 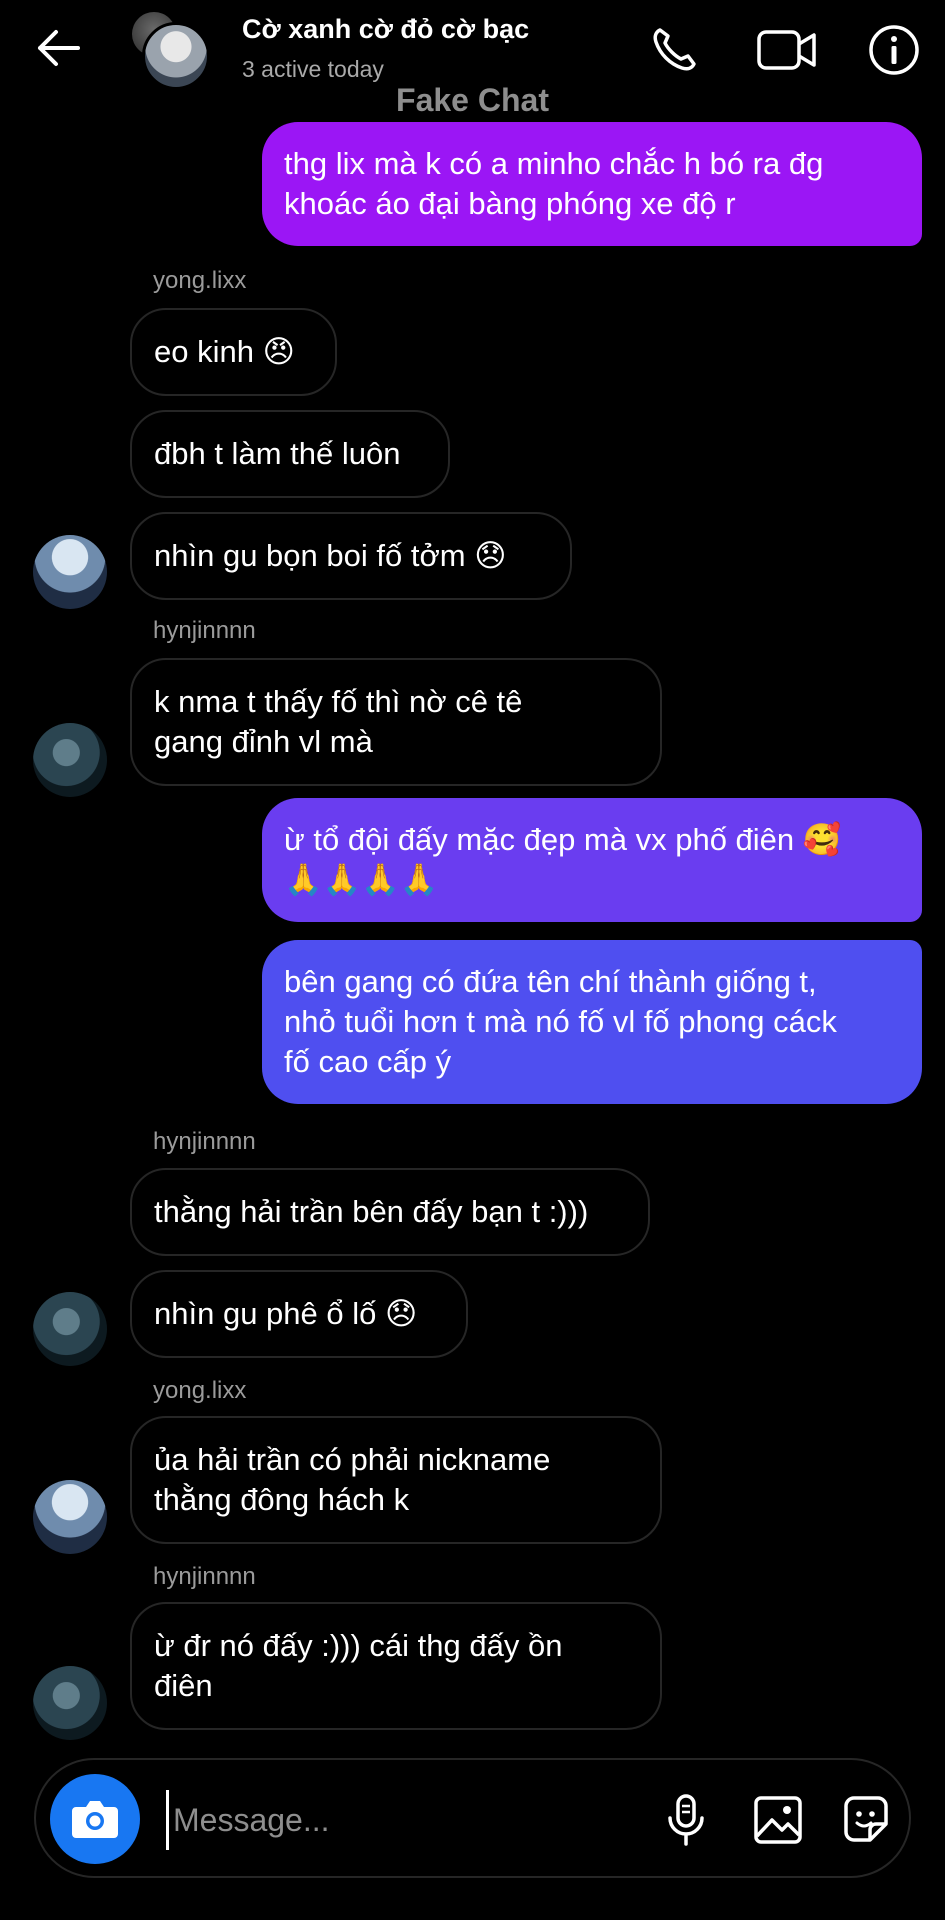 I want to click on info-icon, so click(x=894, y=50).